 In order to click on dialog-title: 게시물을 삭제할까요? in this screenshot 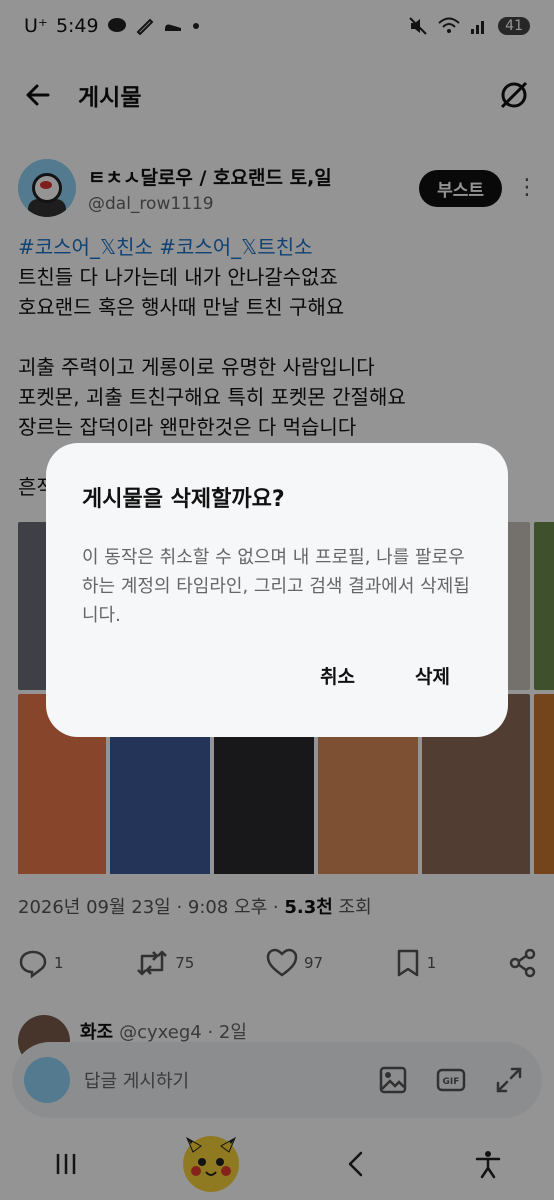, I will do `click(183, 499)`.